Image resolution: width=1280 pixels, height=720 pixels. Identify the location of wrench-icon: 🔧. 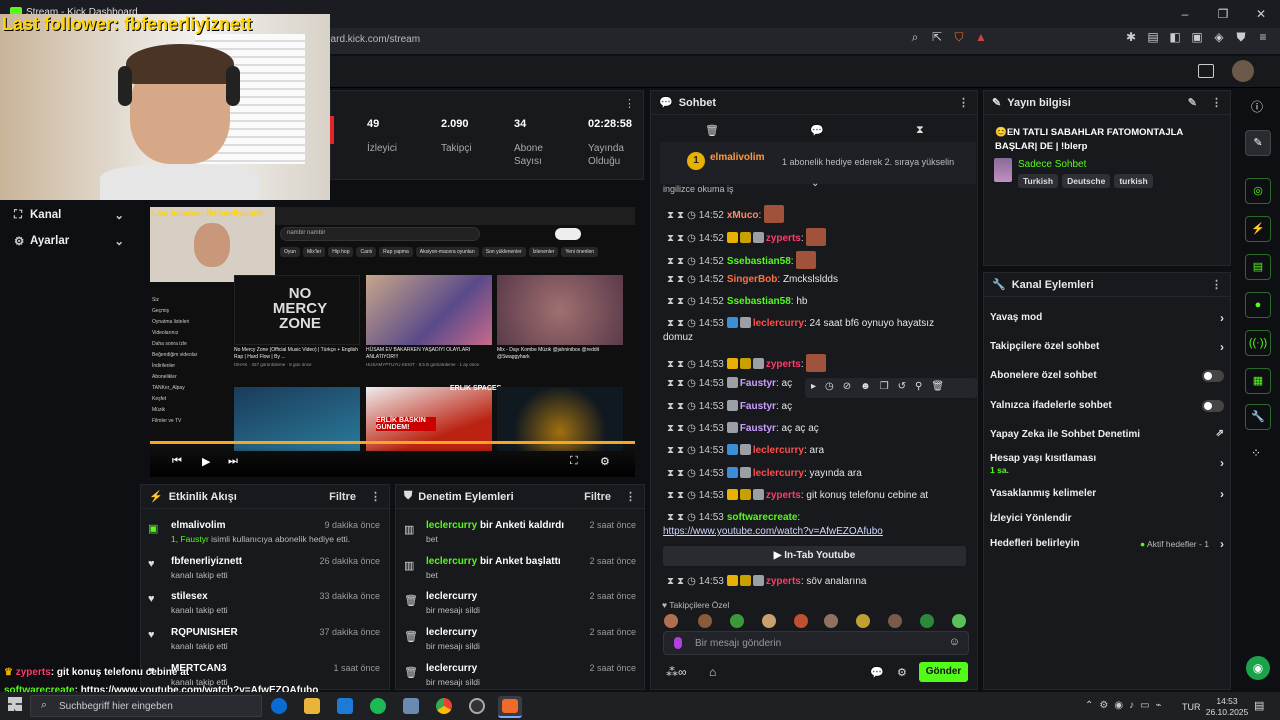
(1258, 417).